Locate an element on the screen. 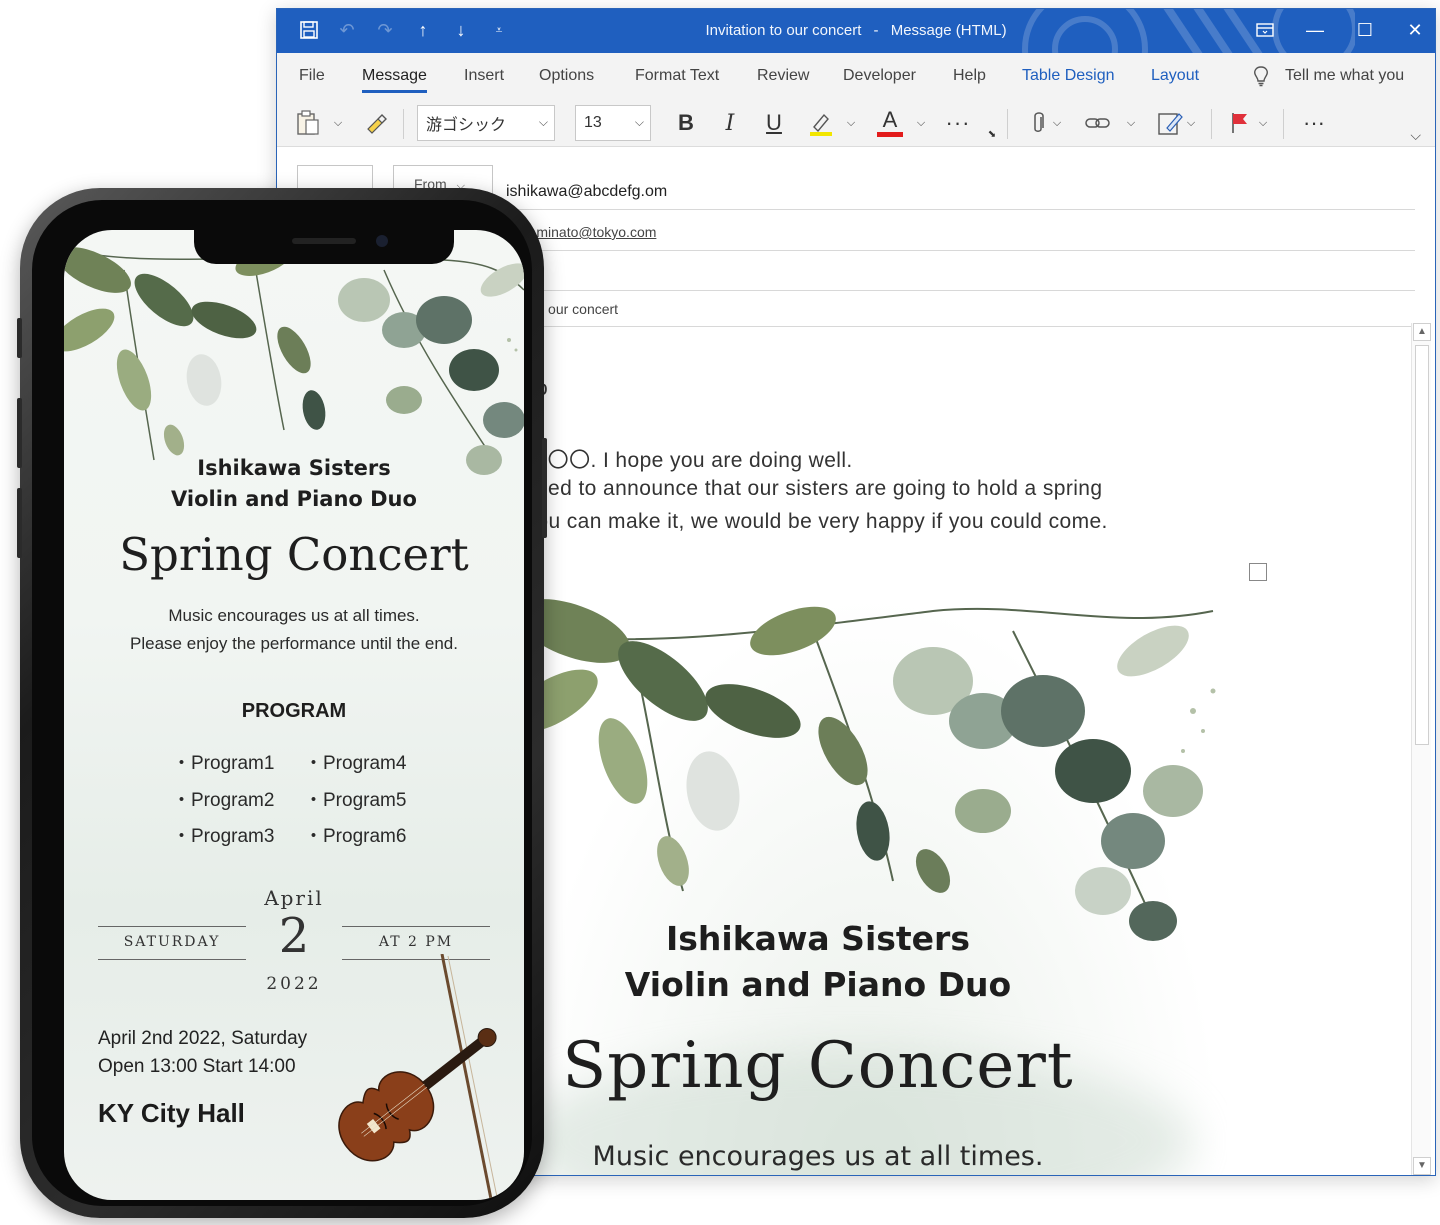 The image size is (1440, 1225). program-item: ・Program1 is located at coordinates (223, 763).